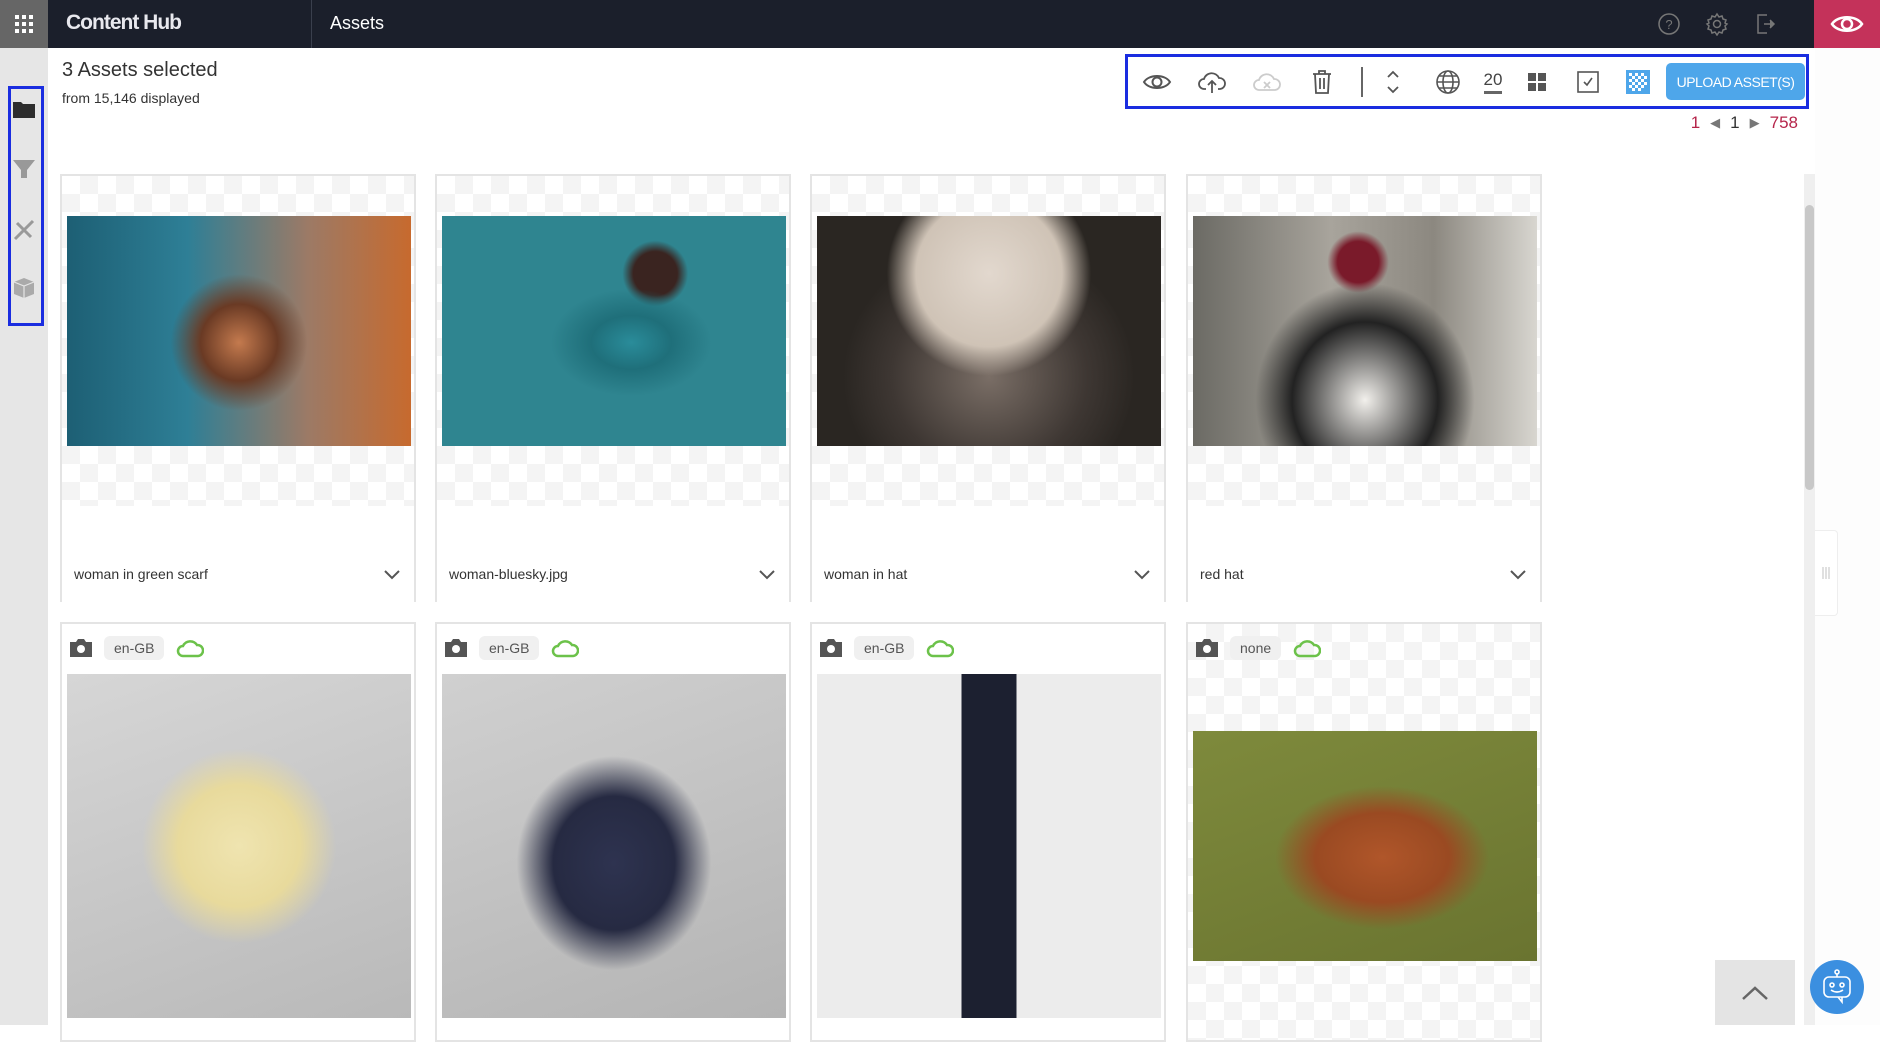 This screenshot has height=1042, width=1880. Describe the element at coordinates (1222, 574) in the screenshot. I see `asset-title: red hat` at that location.